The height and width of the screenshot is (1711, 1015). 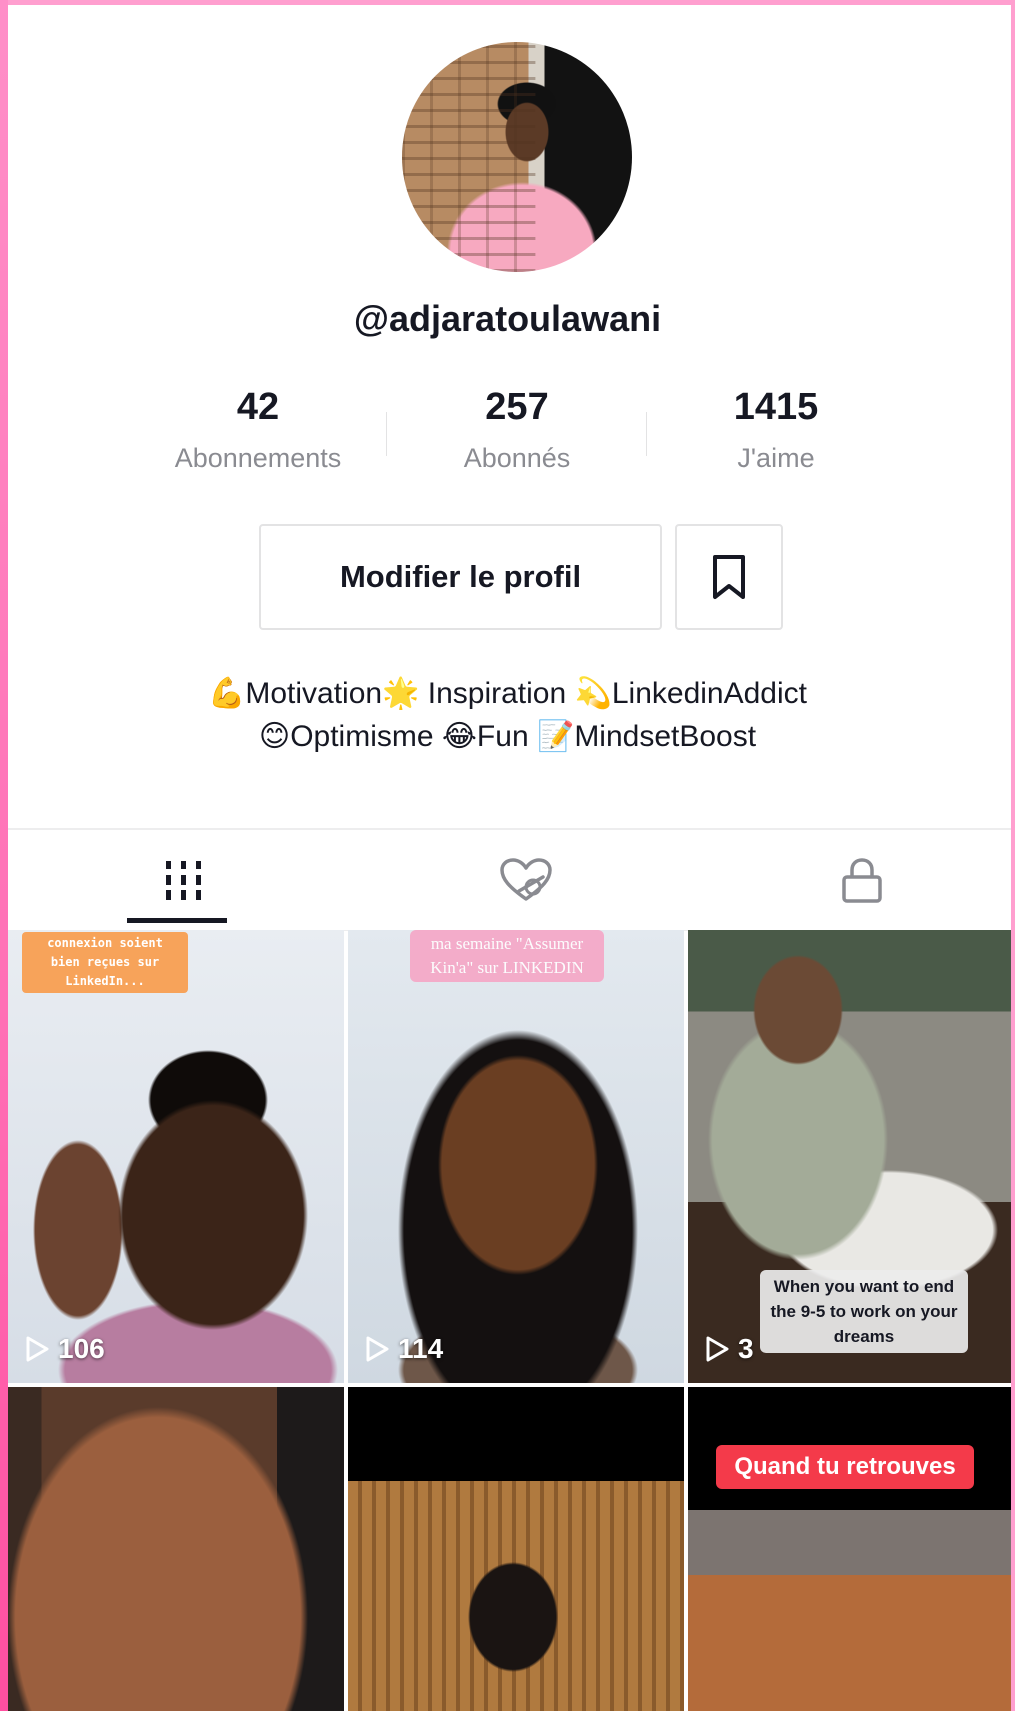 What do you see at coordinates (517, 458) in the screenshot?
I see `stat-followers-label: Abonnés` at bounding box center [517, 458].